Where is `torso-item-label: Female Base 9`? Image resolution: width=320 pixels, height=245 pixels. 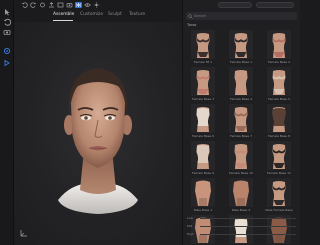 torso-item-label: Female Base 9 is located at coordinates (203, 173).